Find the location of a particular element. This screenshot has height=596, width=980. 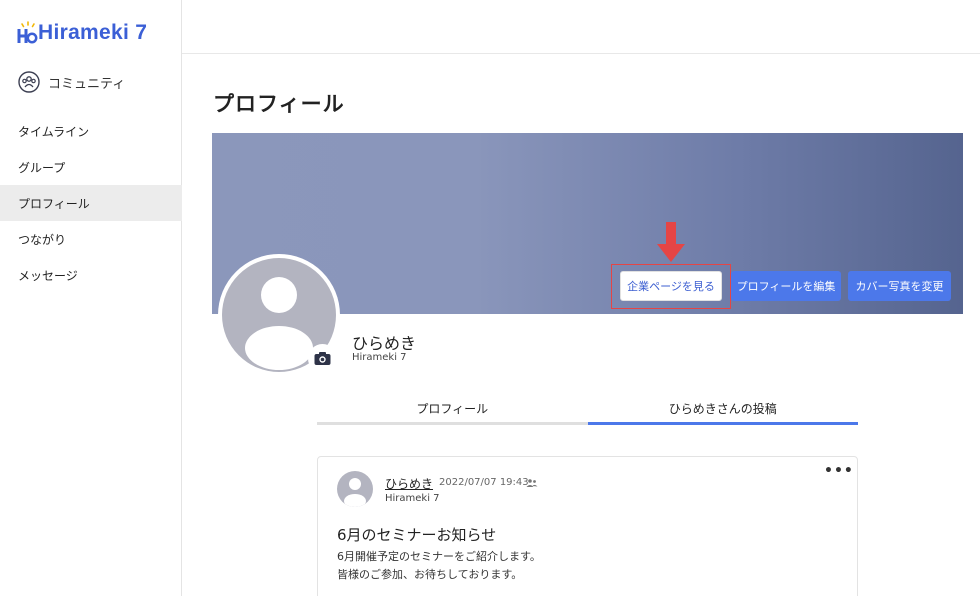

post-author-avatar is located at coordinates (355, 489).